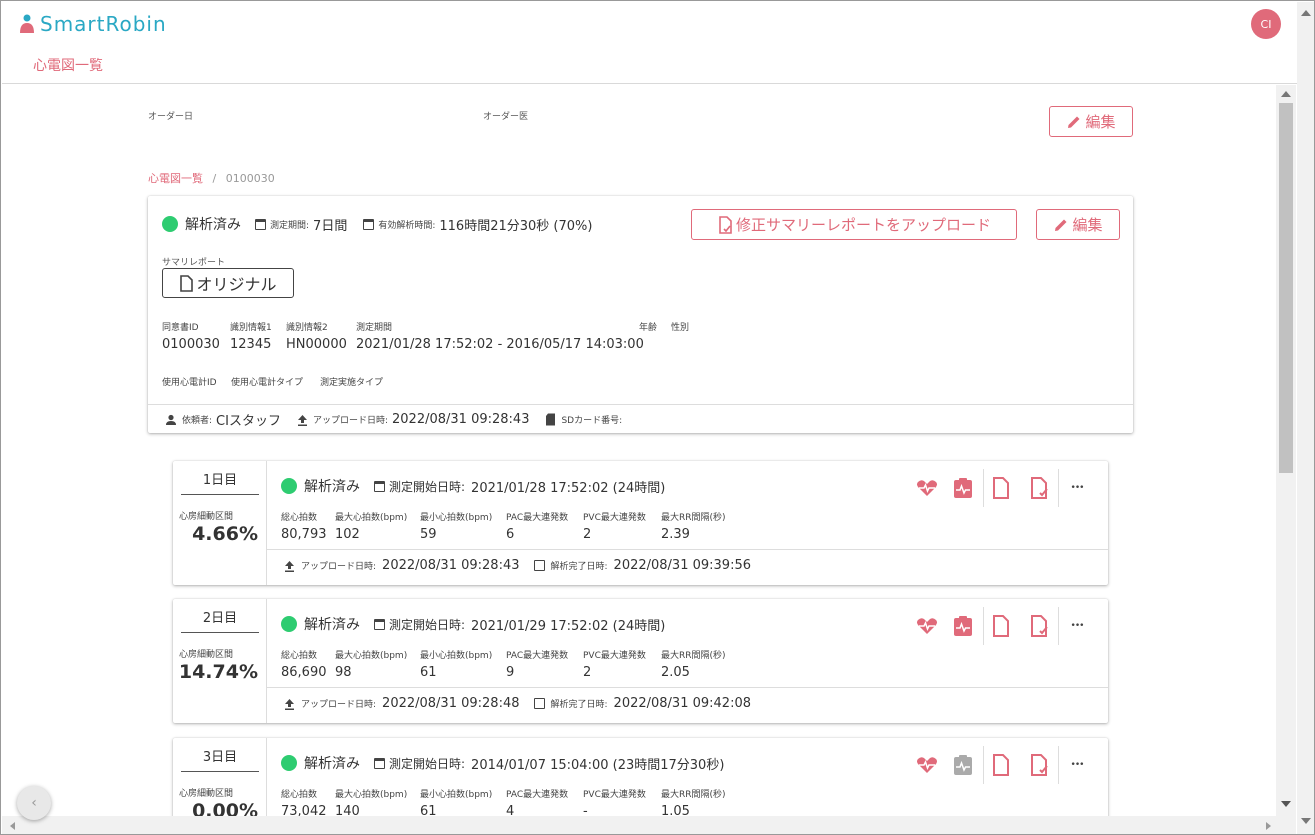 The width and height of the screenshot is (1315, 835). What do you see at coordinates (506, 117) in the screenshot?
I see `order-doctor-label: オーダー医` at bounding box center [506, 117].